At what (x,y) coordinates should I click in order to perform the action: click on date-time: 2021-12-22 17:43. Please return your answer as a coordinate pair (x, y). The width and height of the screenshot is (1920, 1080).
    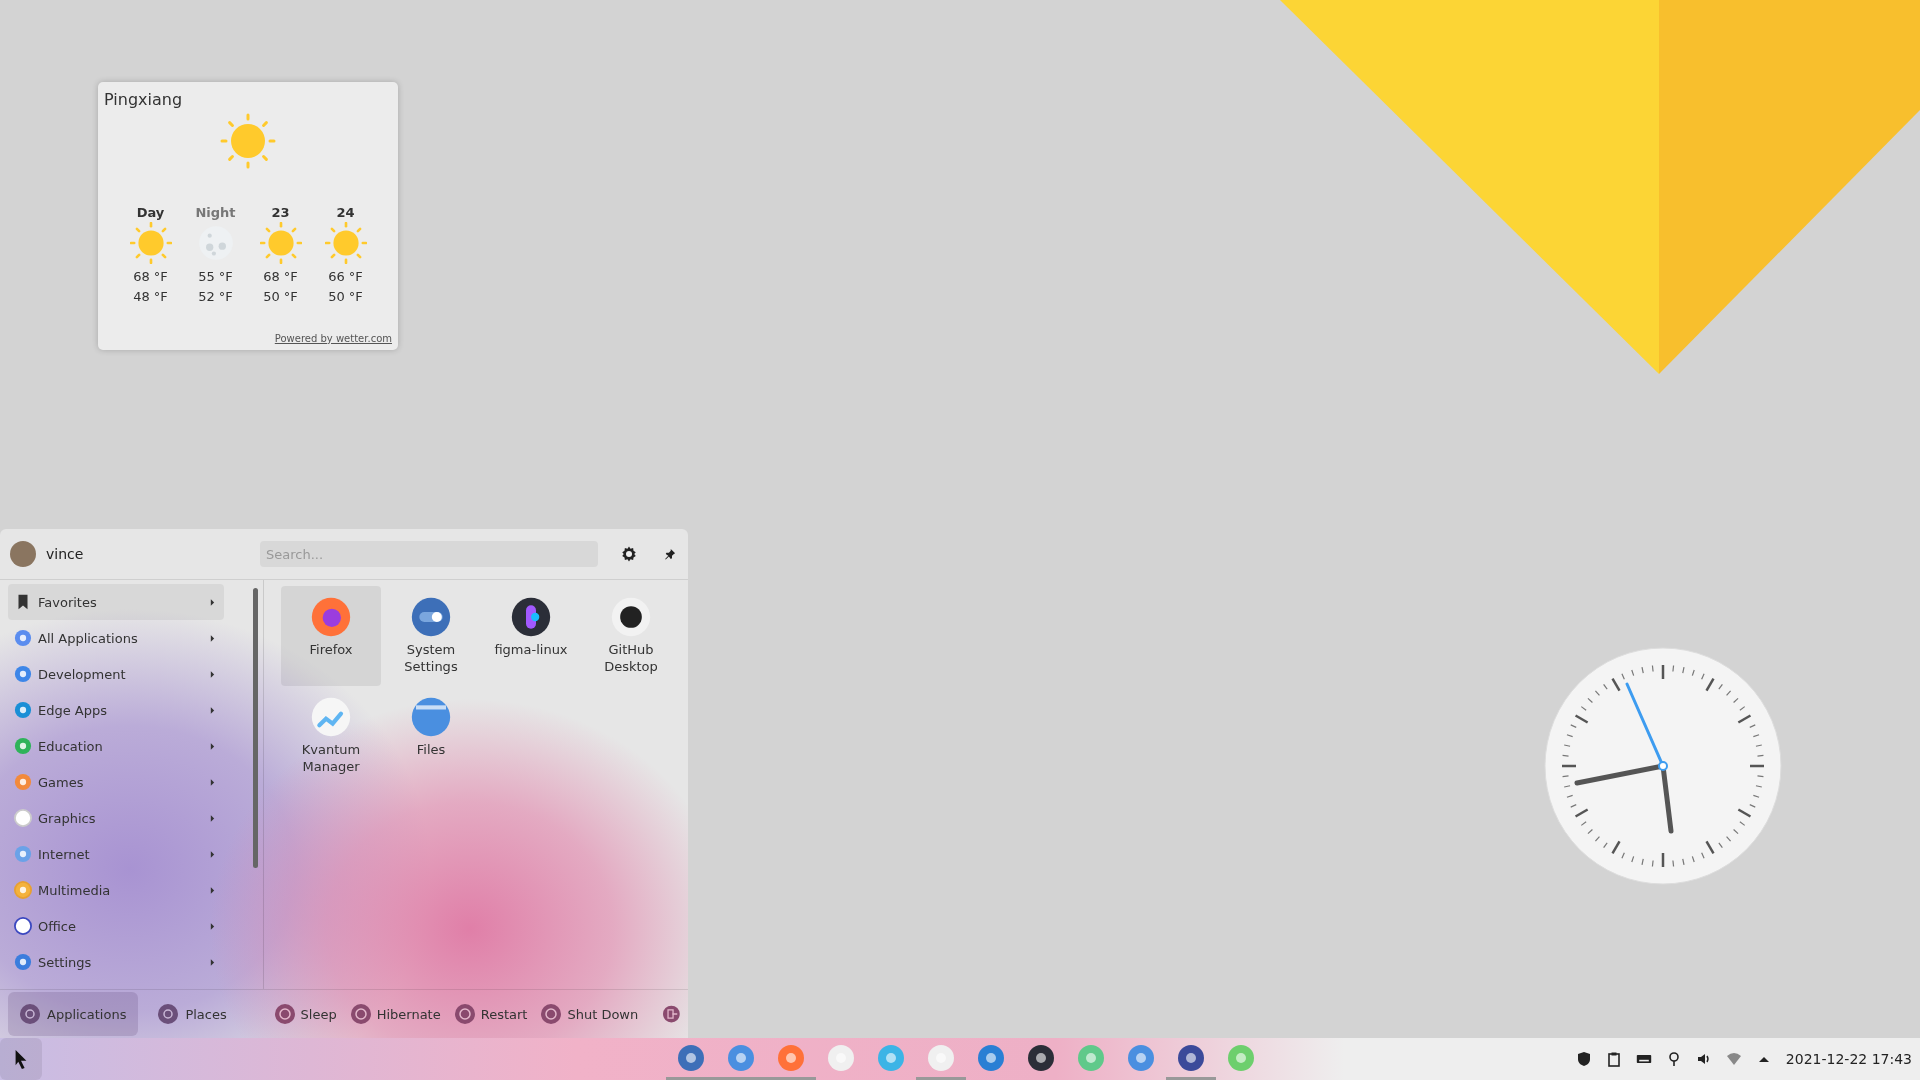
    Looking at the image, I should click on (1848, 1059).